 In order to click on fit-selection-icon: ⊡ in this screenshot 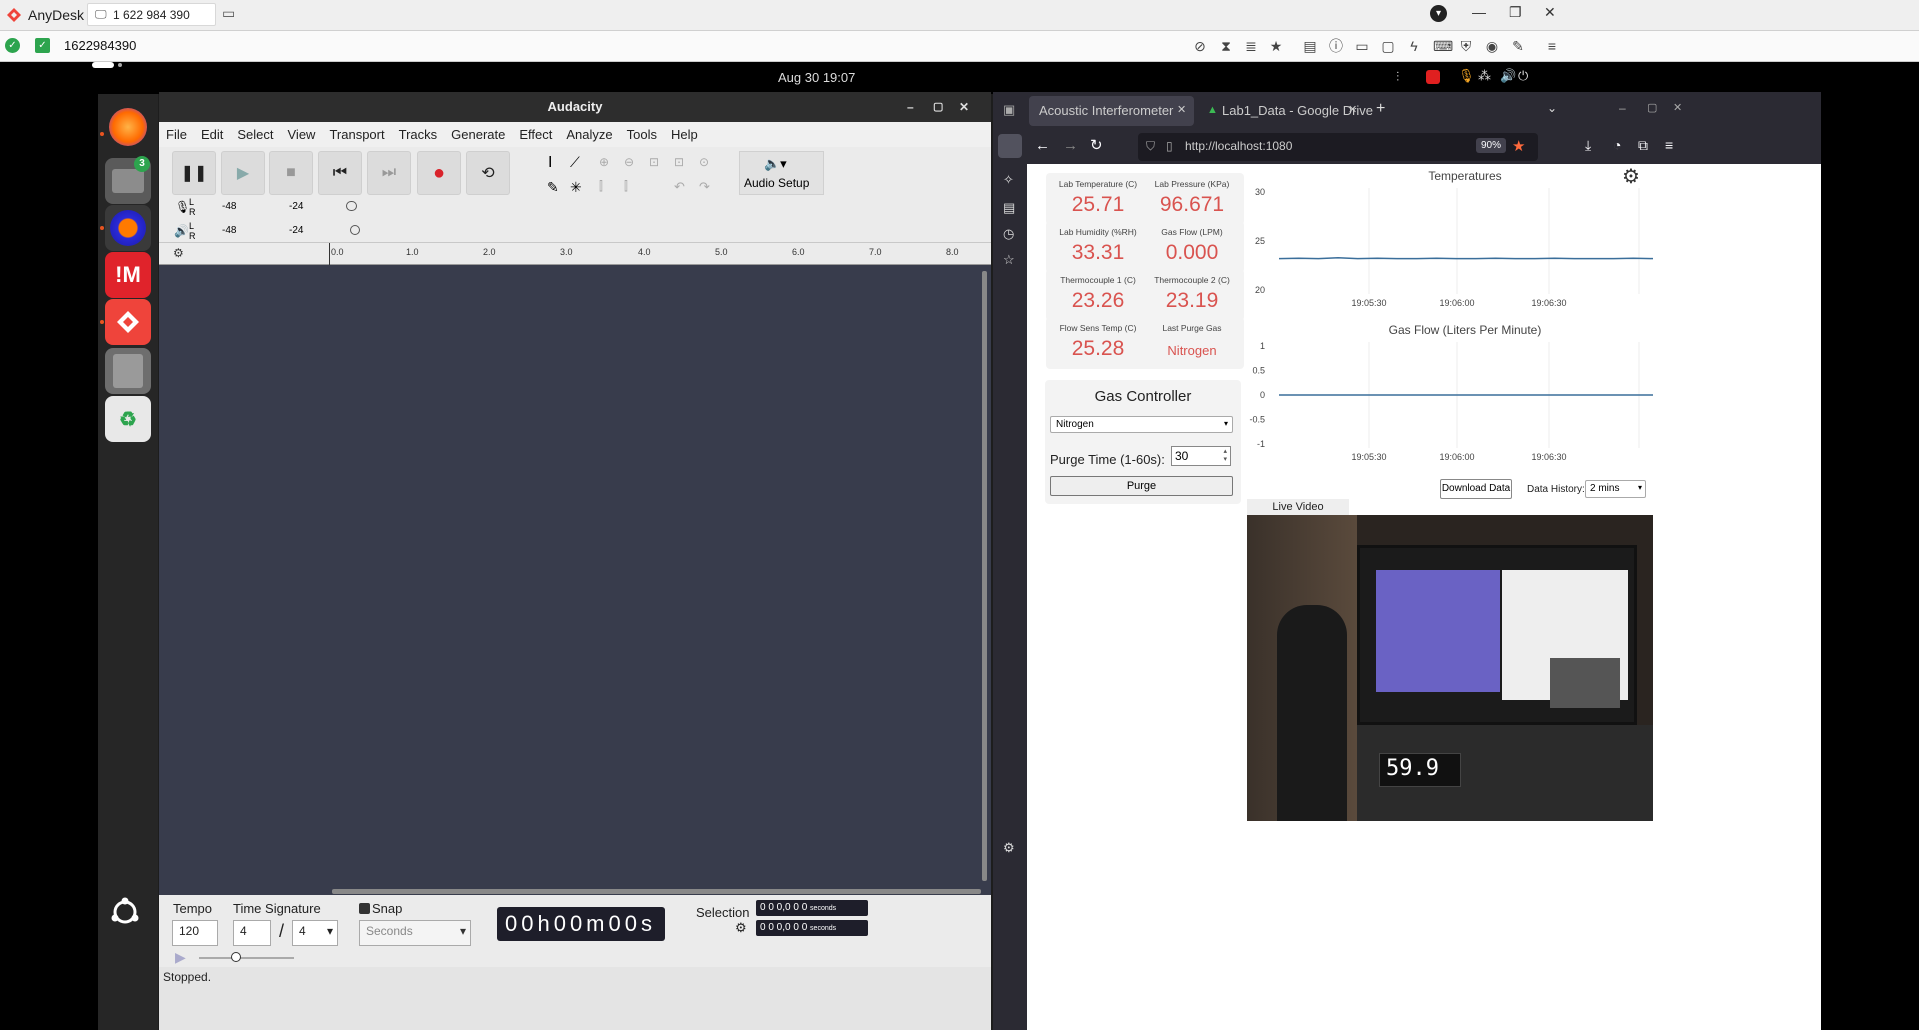, I will do `click(654, 162)`.